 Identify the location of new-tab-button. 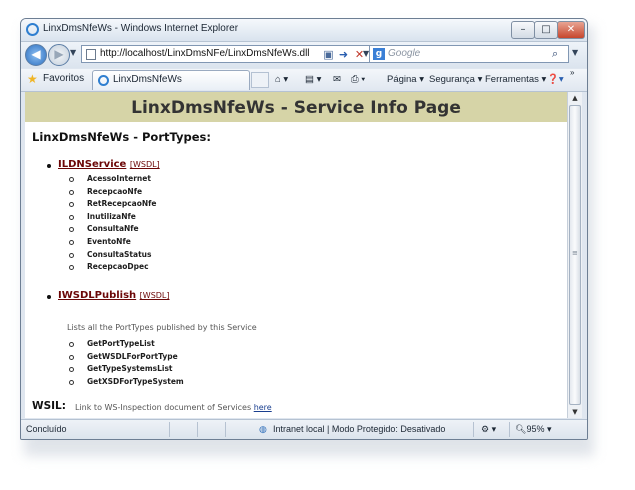
(260, 80).